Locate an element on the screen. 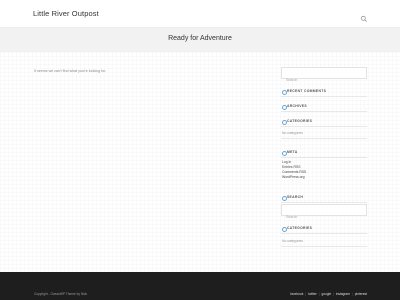 The height and width of the screenshot is (300, 400). meta-link-wordpress-org: WordPress.org is located at coordinates (293, 177).